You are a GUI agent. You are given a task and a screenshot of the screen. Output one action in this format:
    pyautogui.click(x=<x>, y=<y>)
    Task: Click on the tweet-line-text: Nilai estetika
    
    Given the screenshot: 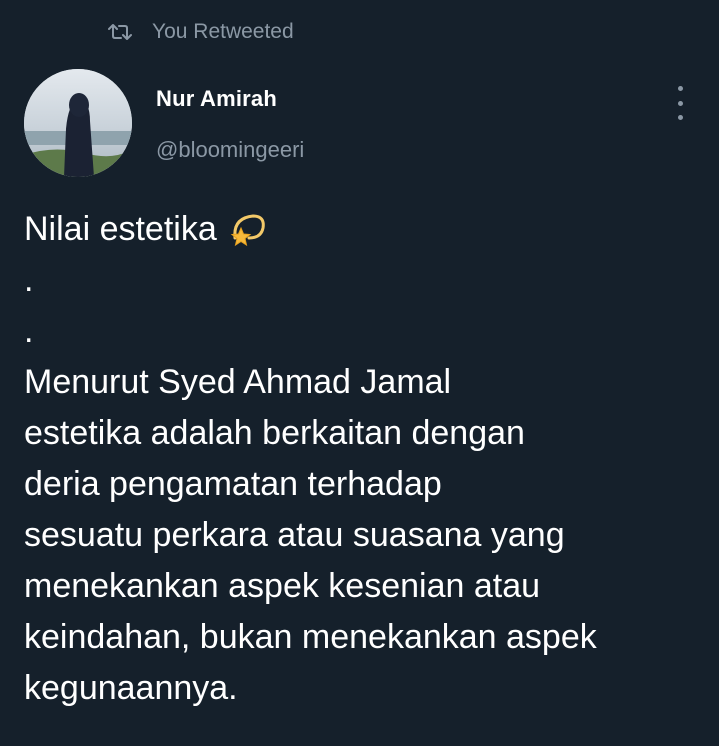 What is the action you would take?
    pyautogui.click(x=120, y=229)
    